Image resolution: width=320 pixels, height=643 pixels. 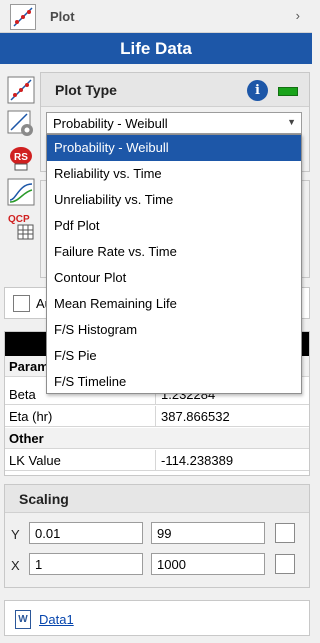 What do you see at coordinates (174, 278) in the screenshot?
I see `dropdown-option-contour: Contour Plot` at bounding box center [174, 278].